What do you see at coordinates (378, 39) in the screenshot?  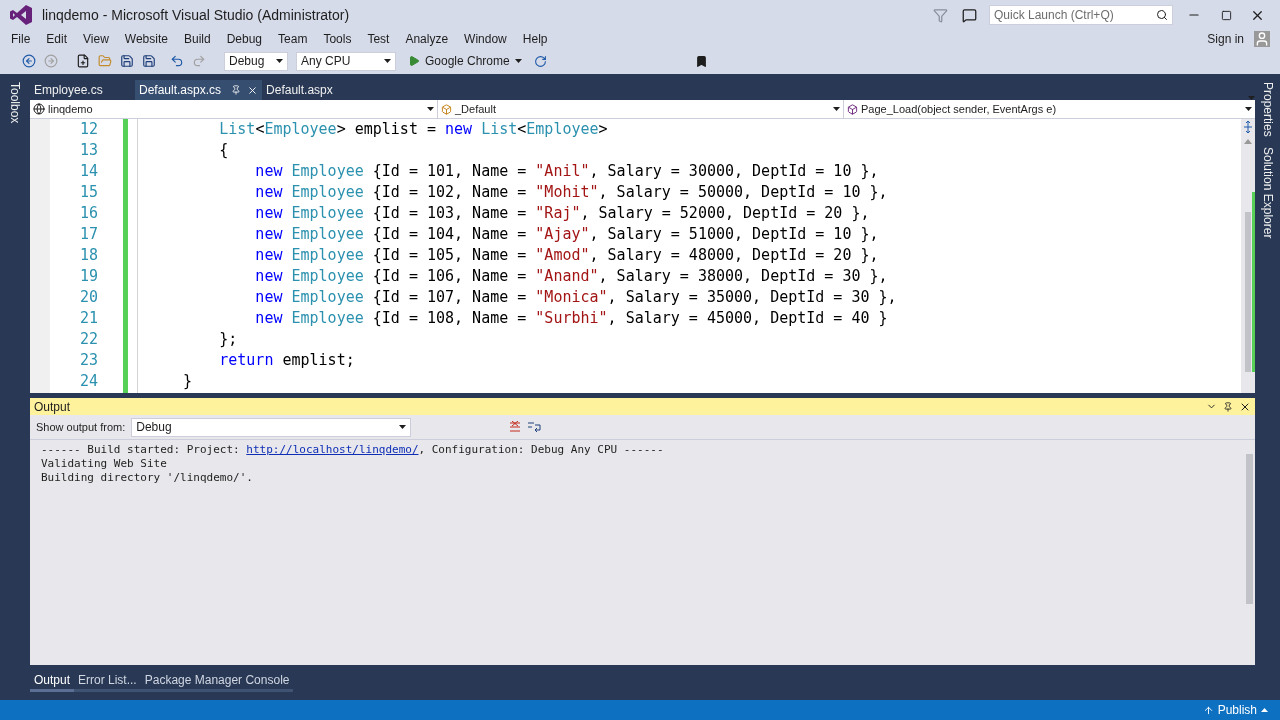 I see `menu-item: Test` at bounding box center [378, 39].